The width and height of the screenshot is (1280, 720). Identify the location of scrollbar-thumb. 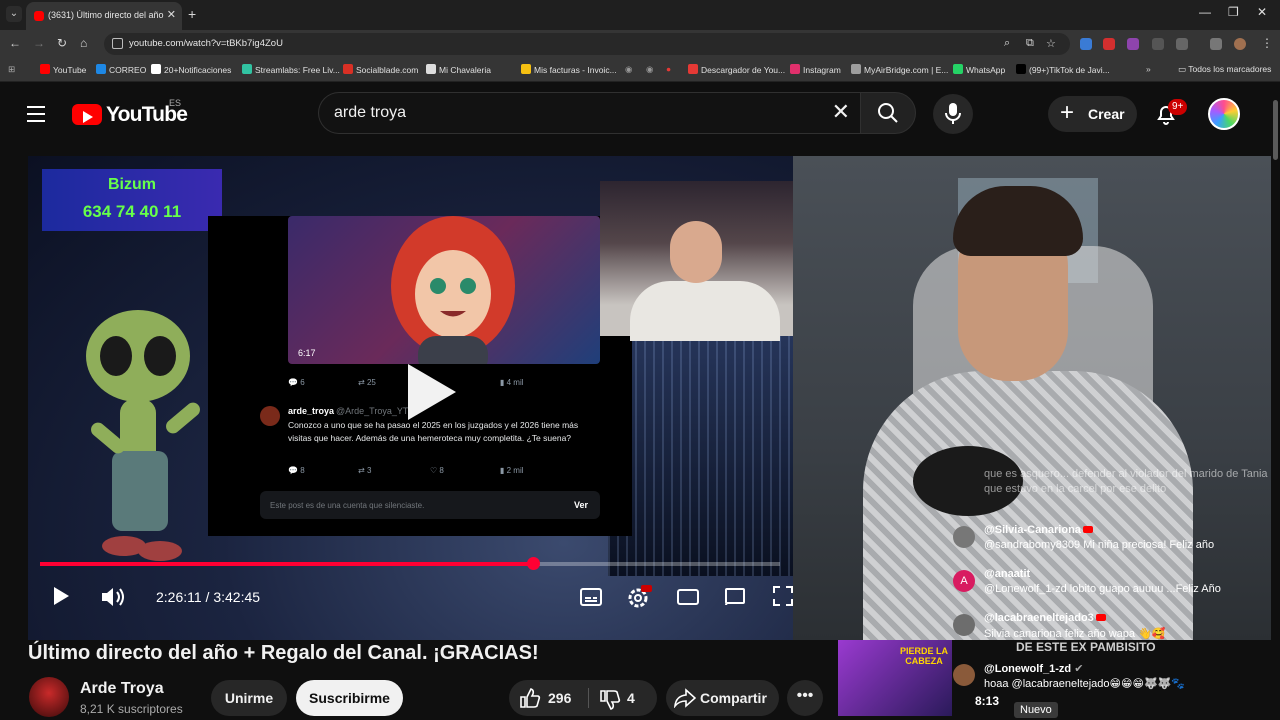
(1275, 130).